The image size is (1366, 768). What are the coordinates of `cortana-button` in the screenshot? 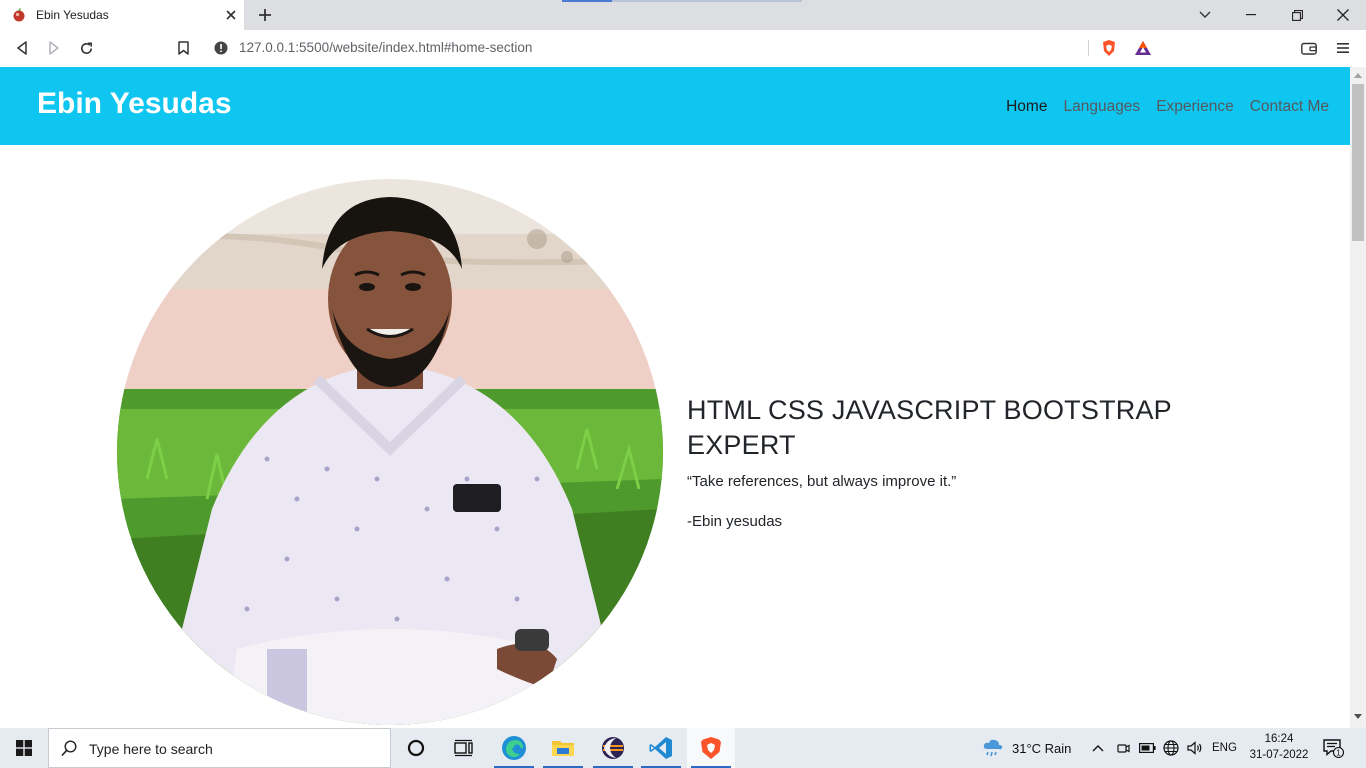 It's located at (416, 748).